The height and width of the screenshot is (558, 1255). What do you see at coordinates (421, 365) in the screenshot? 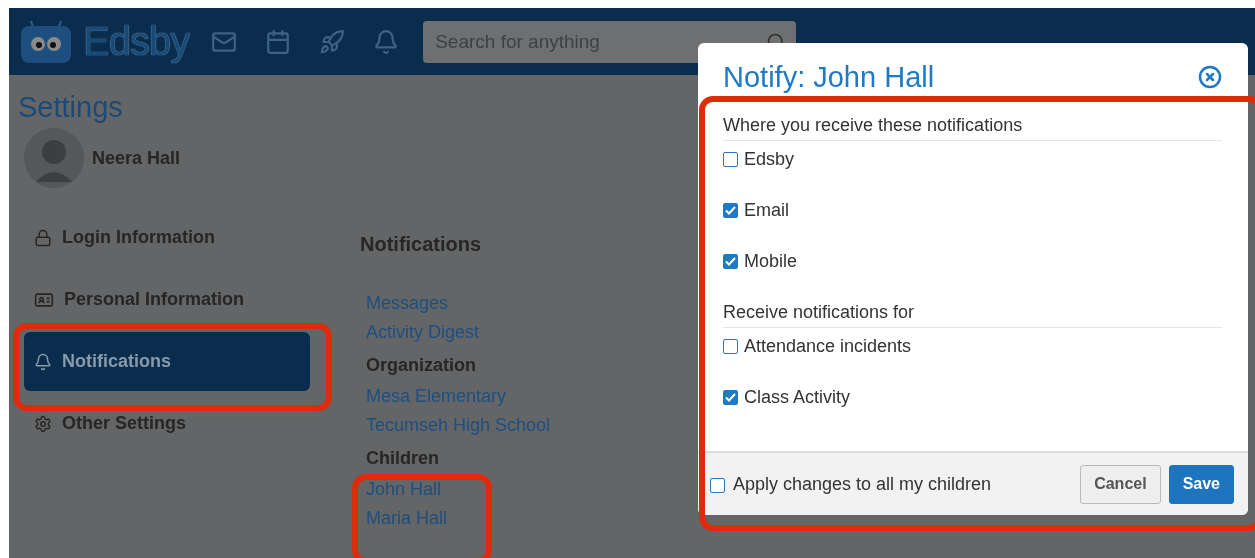
I see `group-heading: Organization` at bounding box center [421, 365].